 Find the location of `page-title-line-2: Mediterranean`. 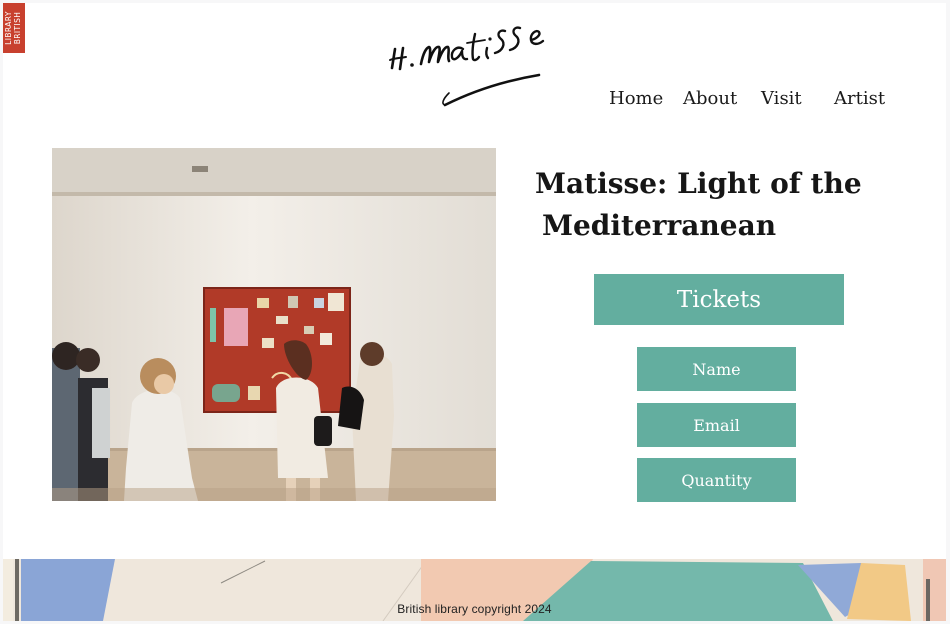

page-title-line-2: Mediterranean is located at coordinates (659, 225).